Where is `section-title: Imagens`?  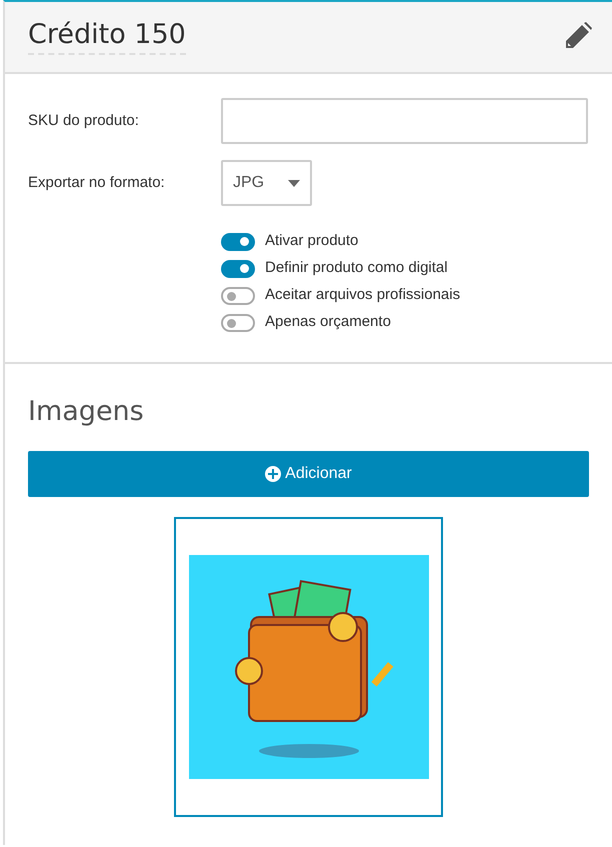 section-title: Imagens is located at coordinates (86, 412).